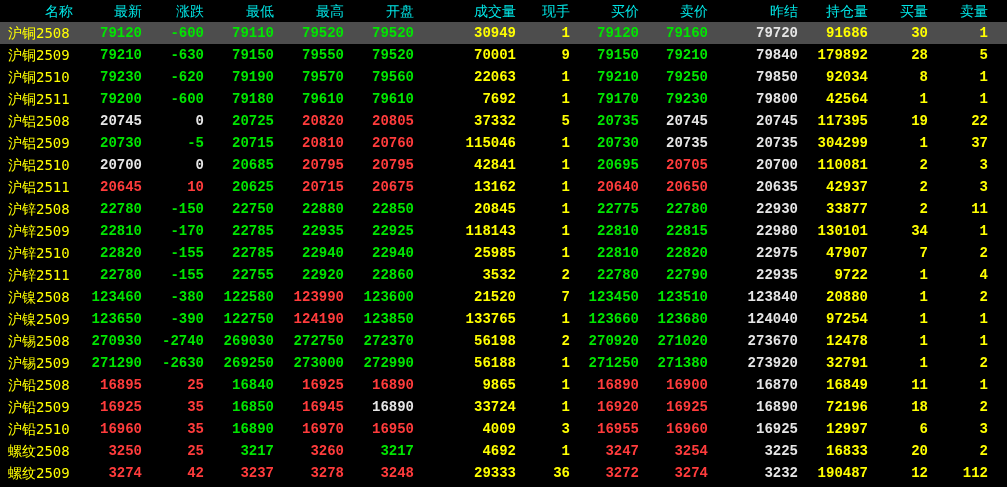  Describe the element at coordinates (503, 319) in the screenshot. I see `table-row: 沪镍2509 123650 -390 122750 124190 123850 133765 1 123660 123680 124040 97254 1 1` at that location.